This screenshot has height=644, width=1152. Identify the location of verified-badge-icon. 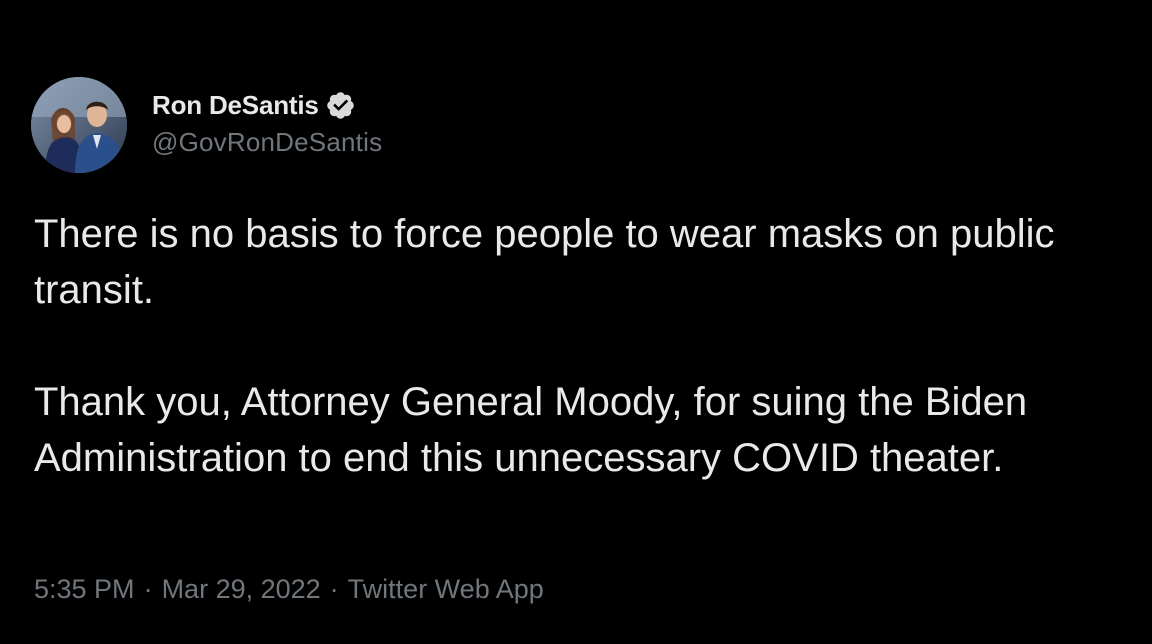
(340, 105).